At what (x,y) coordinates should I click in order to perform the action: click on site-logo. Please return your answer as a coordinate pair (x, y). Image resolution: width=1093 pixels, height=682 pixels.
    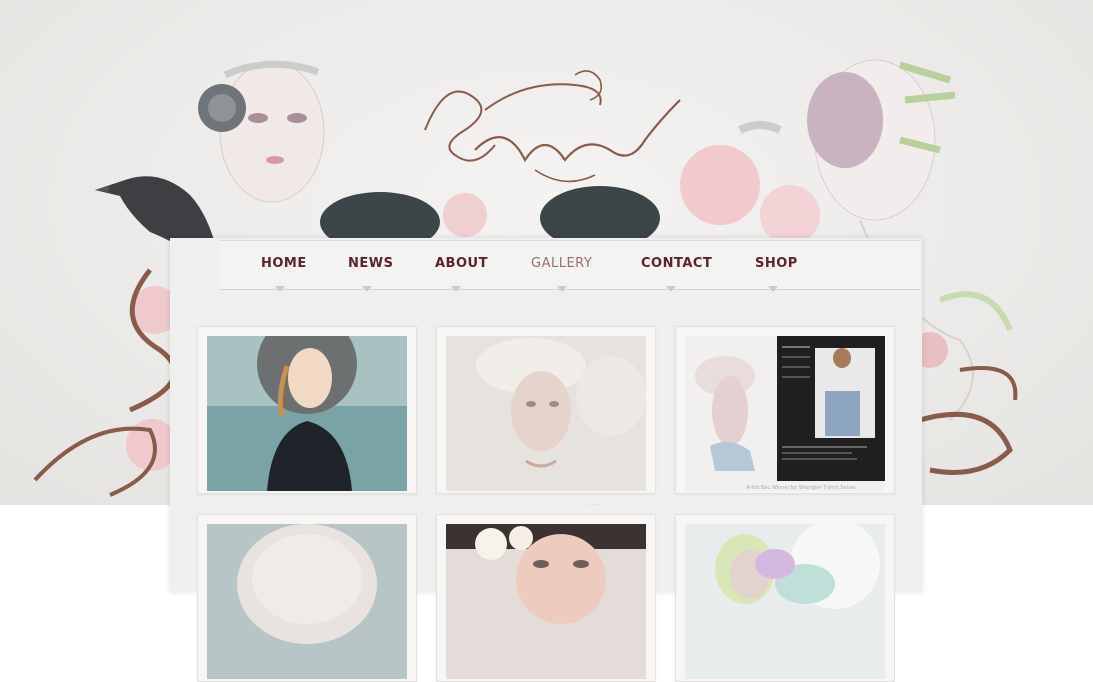
    Looking at the image, I should click on (550, 127).